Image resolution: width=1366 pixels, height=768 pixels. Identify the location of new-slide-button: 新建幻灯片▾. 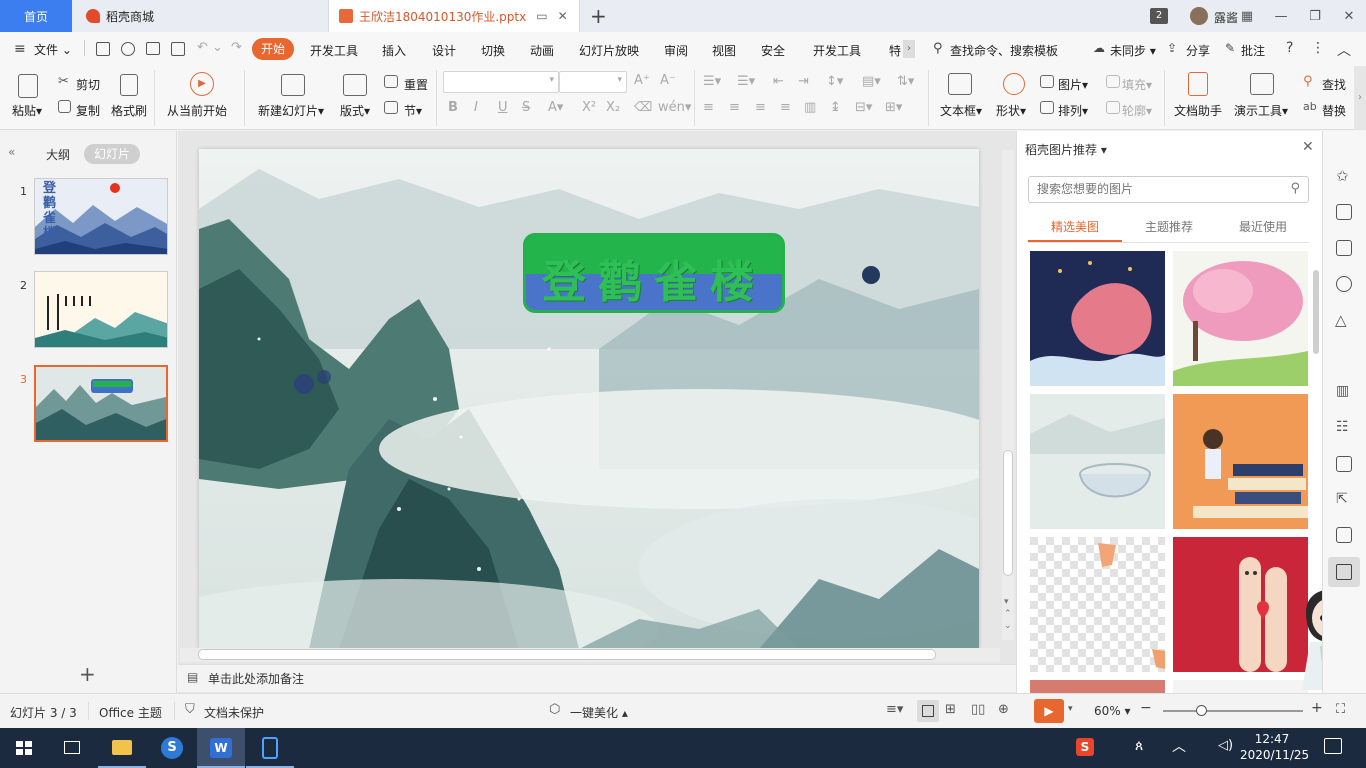
(291, 110).